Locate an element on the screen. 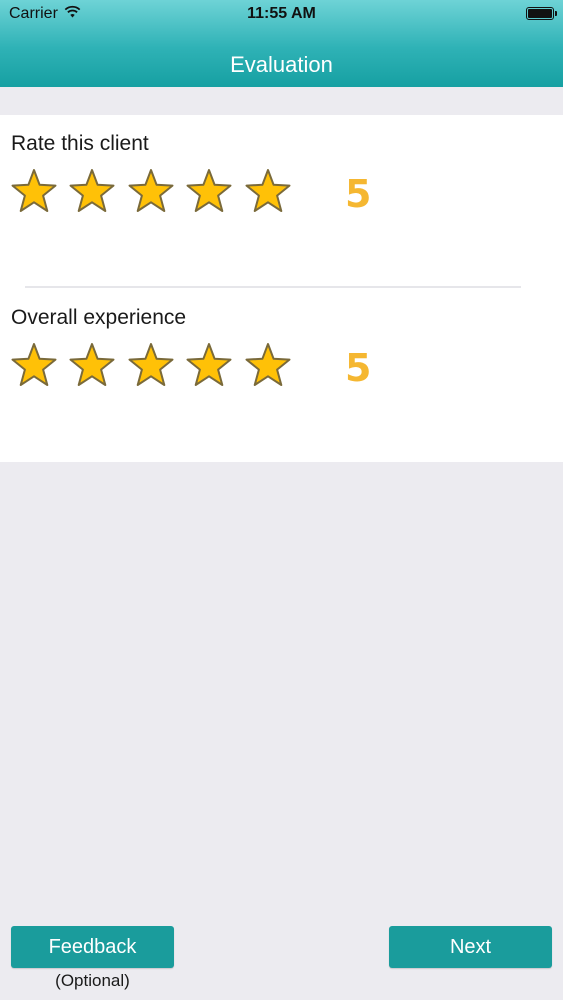 The image size is (563, 1000). feedback-optional-note: (Optional) is located at coordinates (92, 980).